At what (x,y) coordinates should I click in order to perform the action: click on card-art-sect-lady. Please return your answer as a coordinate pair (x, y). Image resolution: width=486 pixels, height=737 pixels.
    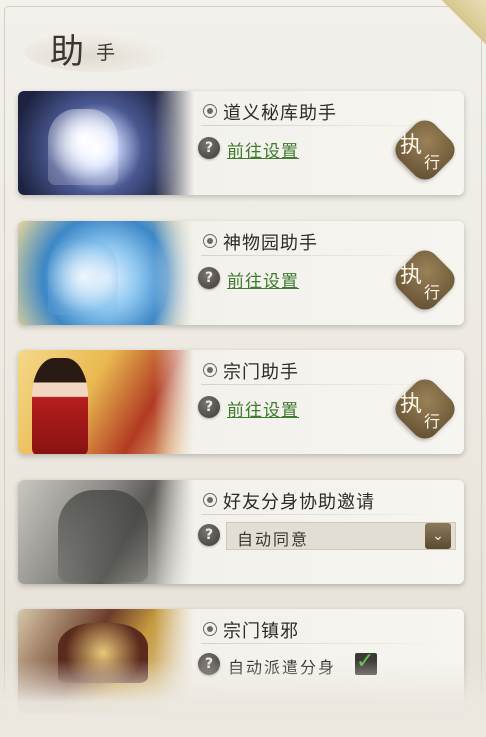
    Looking at the image, I should click on (106, 402).